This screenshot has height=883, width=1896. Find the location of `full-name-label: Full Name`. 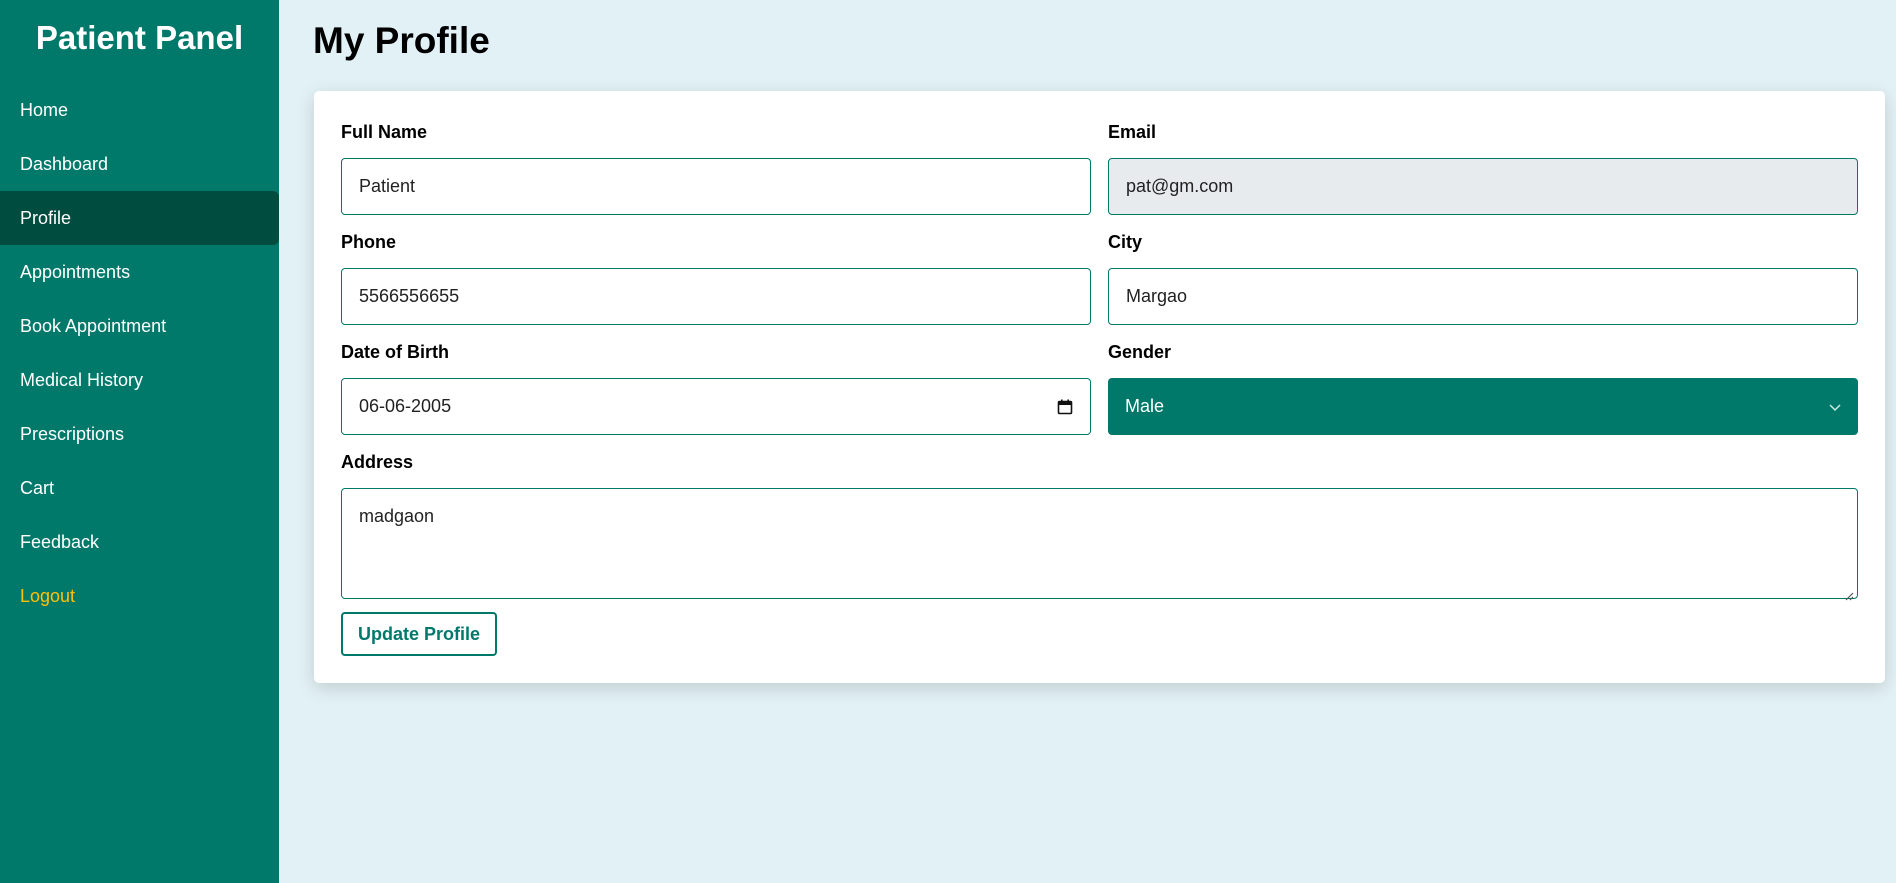

full-name-label: Full Name is located at coordinates (384, 132).